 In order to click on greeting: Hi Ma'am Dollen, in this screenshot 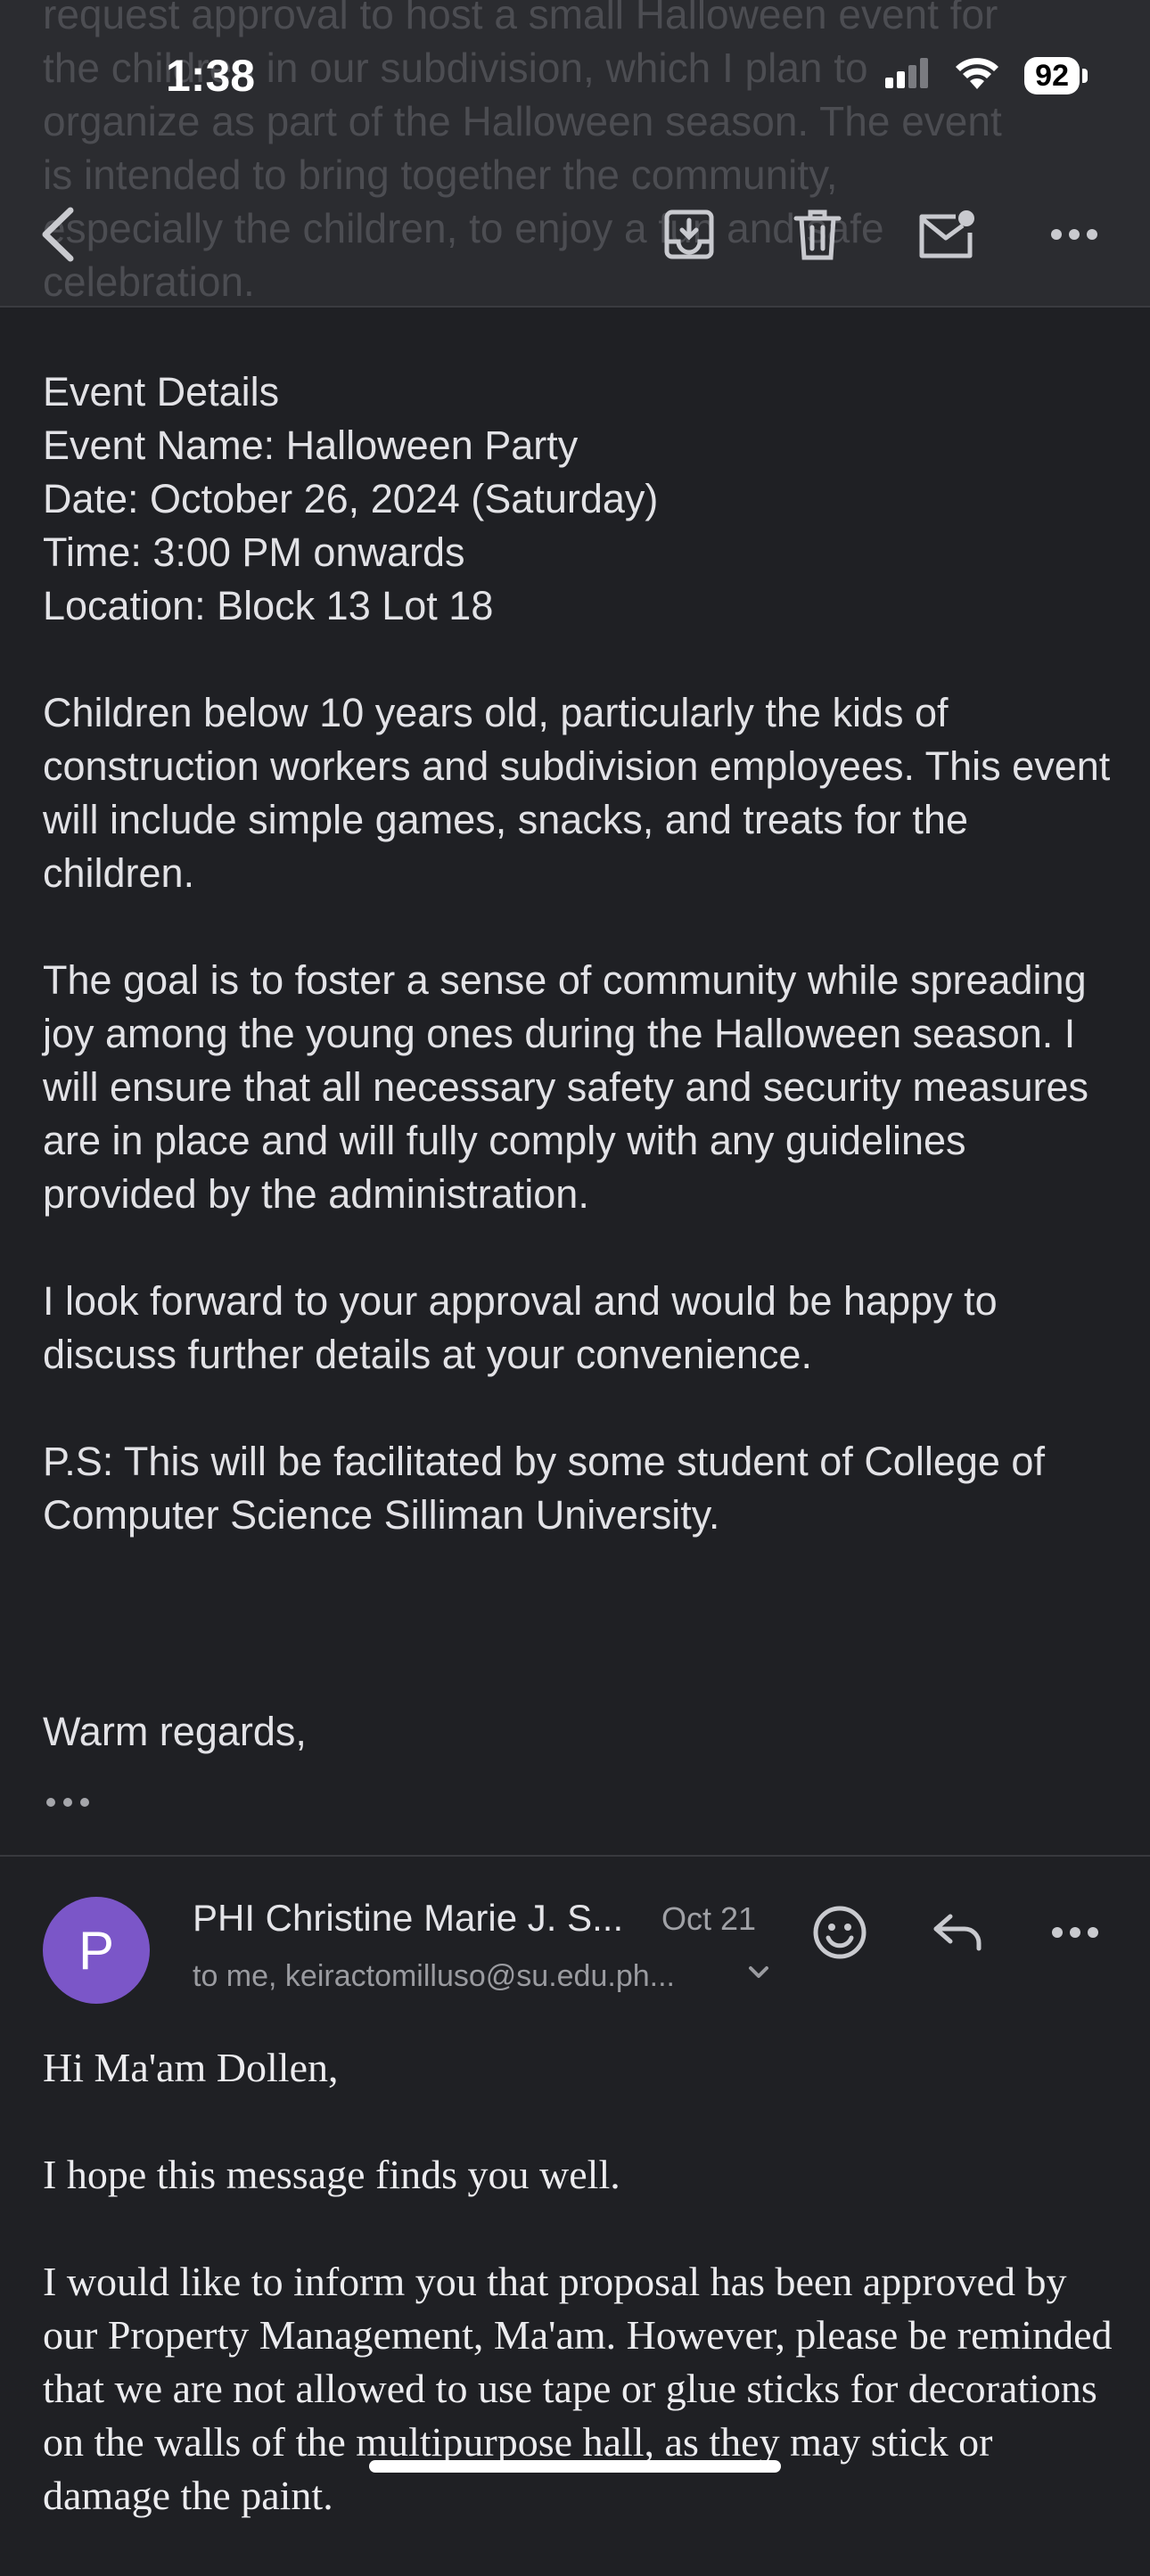, I will do `click(191, 2067)`.